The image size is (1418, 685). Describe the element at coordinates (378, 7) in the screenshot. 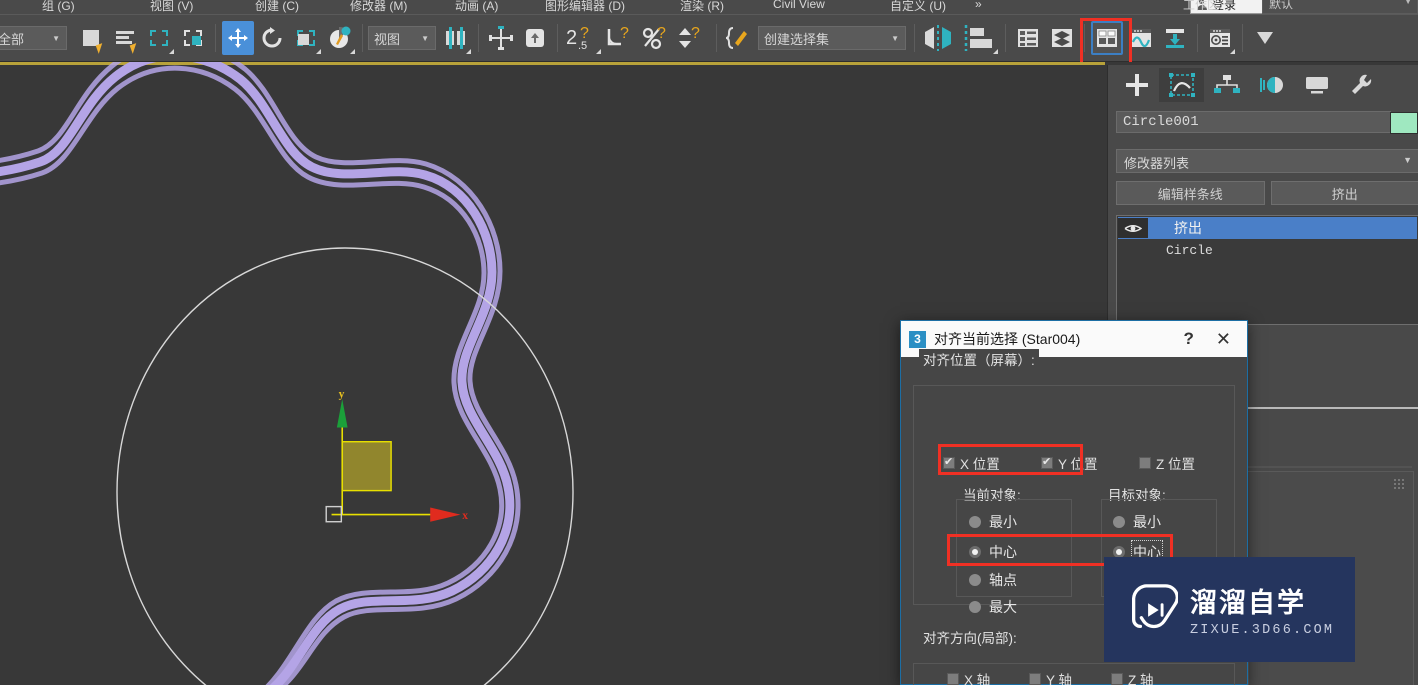

I see `menu-item-modifiers: 修改器 (M)` at that location.